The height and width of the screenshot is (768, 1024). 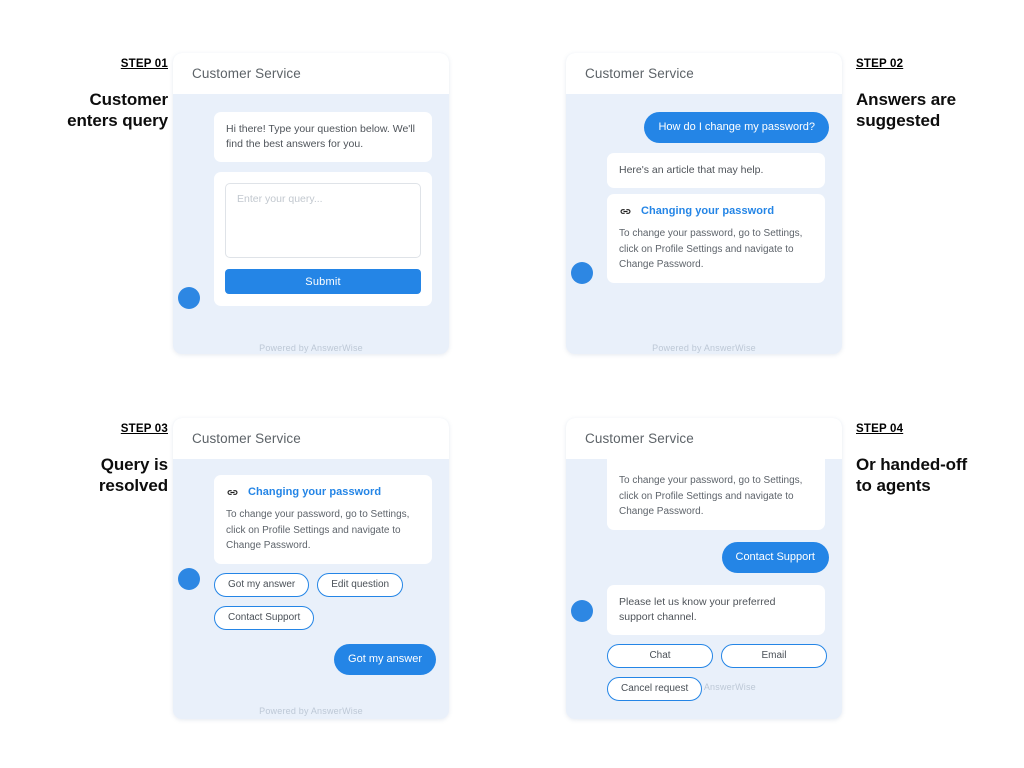 What do you see at coordinates (704, 348) in the screenshot?
I see `widget-footer-02: Powered by AnswerWise` at bounding box center [704, 348].